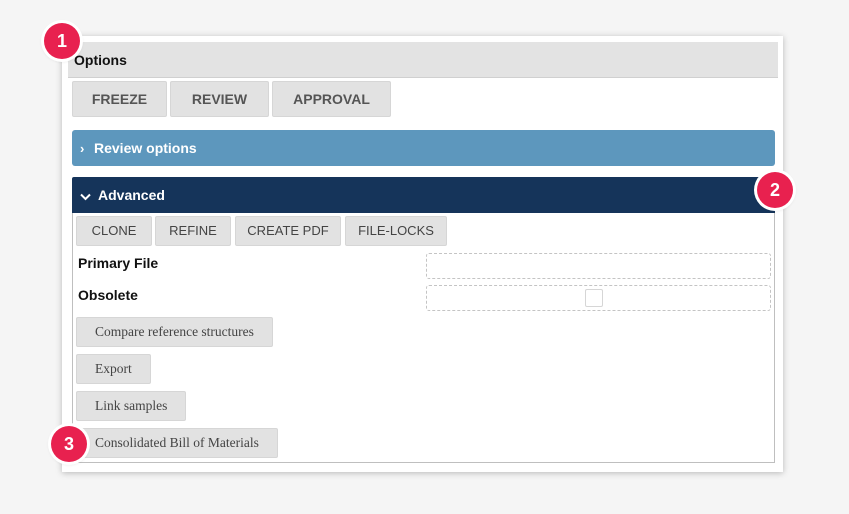 The height and width of the screenshot is (514, 849). I want to click on approval-button: APPROVAL, so click(331, 99).